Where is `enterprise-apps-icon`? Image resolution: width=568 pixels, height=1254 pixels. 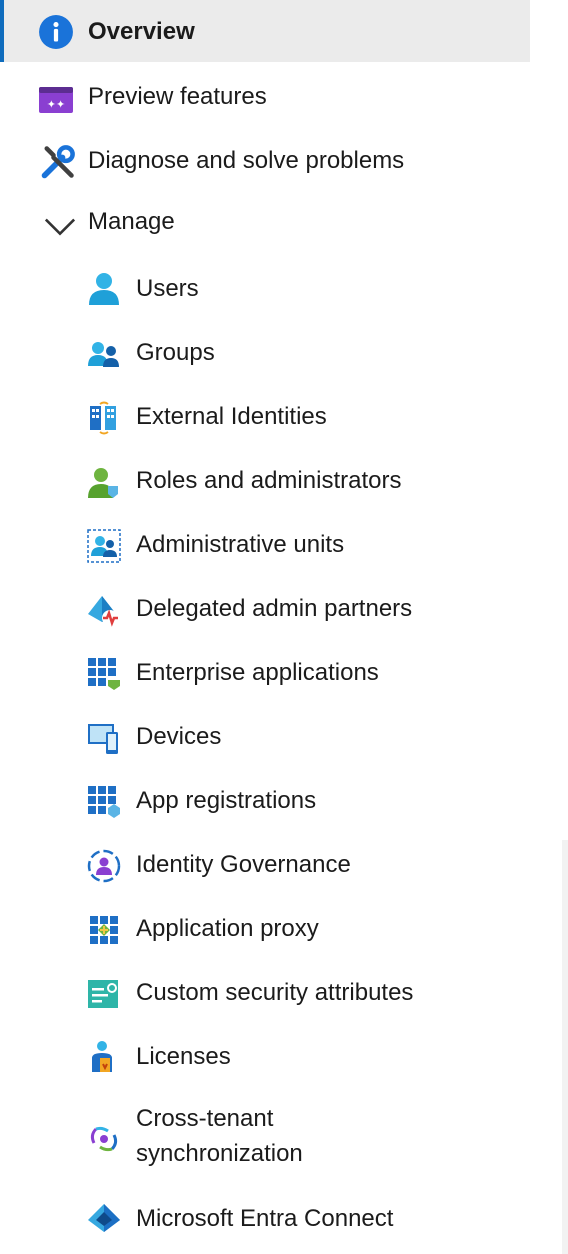 enterprise-apps-icon is located at coordinates (104, 674).